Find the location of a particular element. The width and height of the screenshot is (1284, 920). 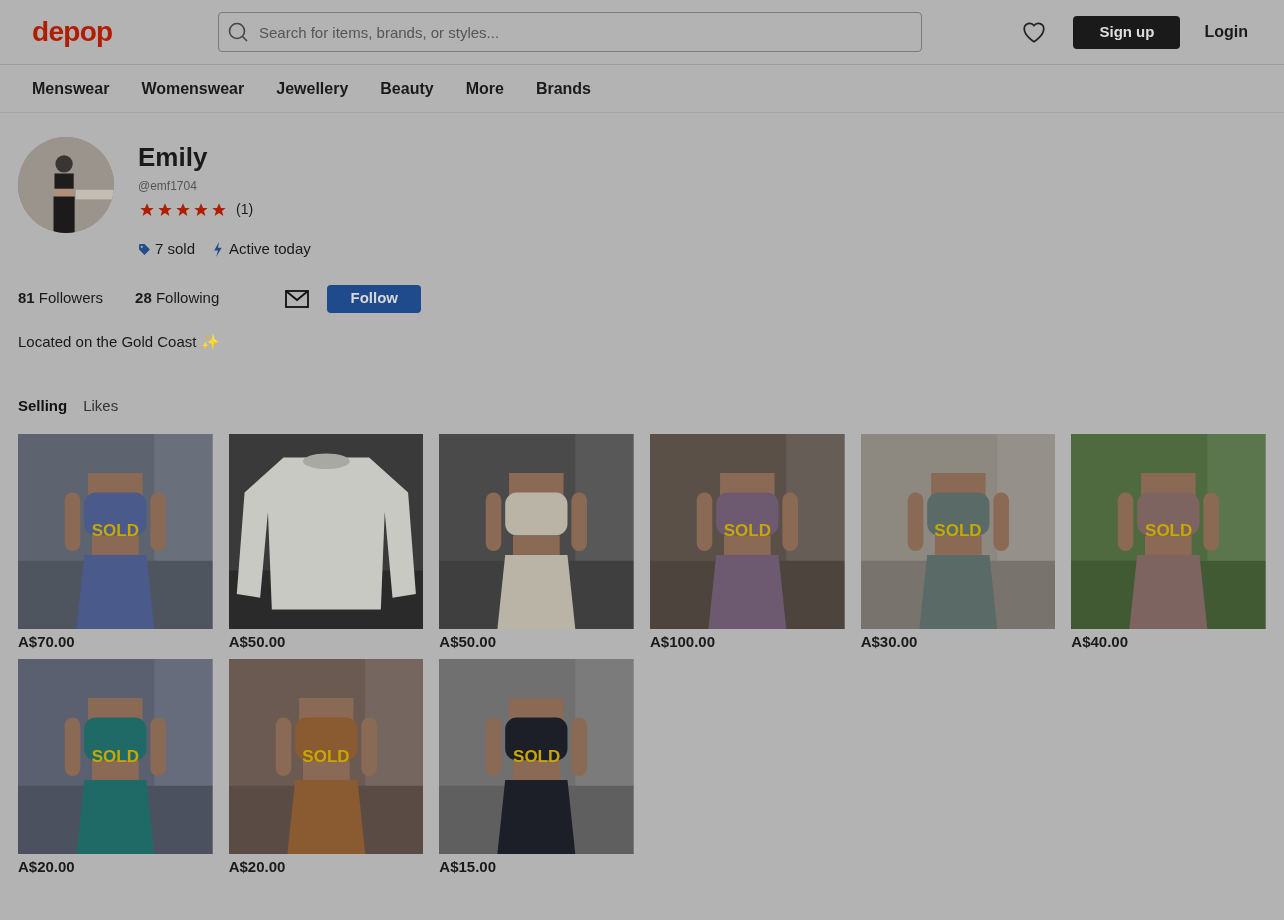

category-link: Brands is located at coordinates (563, 88).